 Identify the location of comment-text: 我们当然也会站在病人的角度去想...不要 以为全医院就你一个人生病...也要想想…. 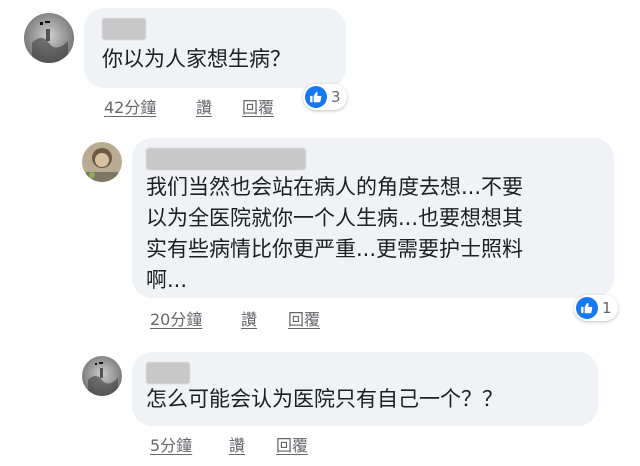
(335, 233).